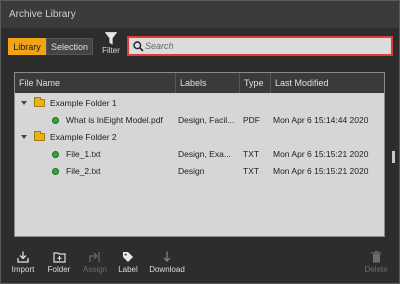 The image size is (400, 284). I want to click on download-button: Download, so click(167, 266).